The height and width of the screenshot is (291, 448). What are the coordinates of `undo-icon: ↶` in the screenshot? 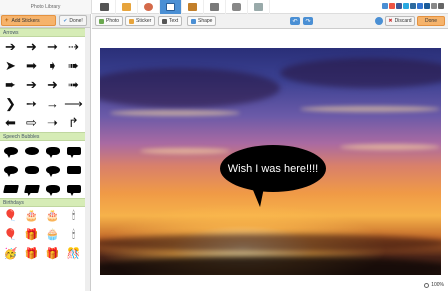 It's located at (295, 21).